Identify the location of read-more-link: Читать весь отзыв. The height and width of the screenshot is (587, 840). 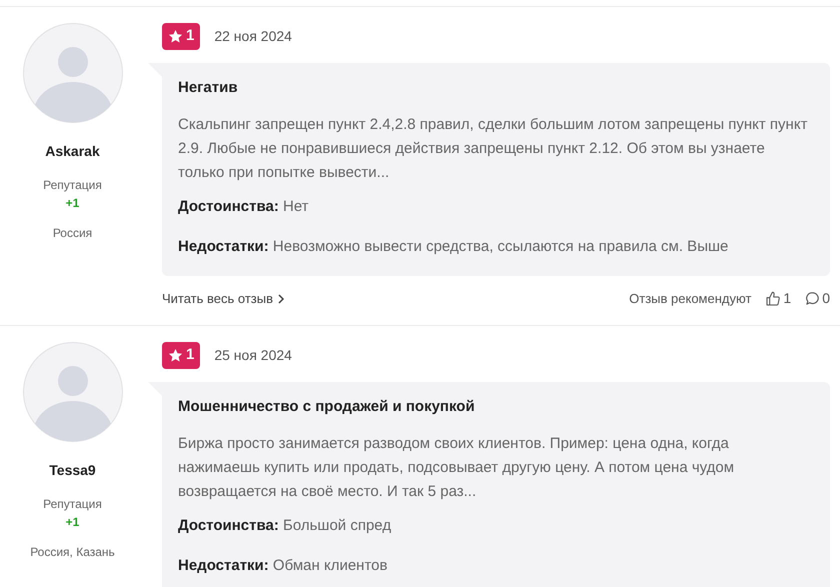
(223, 298).